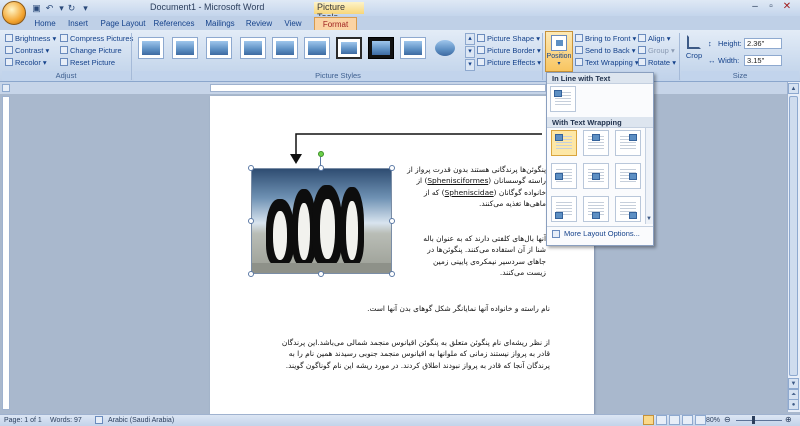 The image size is (800, 426). What do you see at coordinates (66, 420) in the screenshot?
I see `word-count: Words: 97` at bounding box center [66, 420].